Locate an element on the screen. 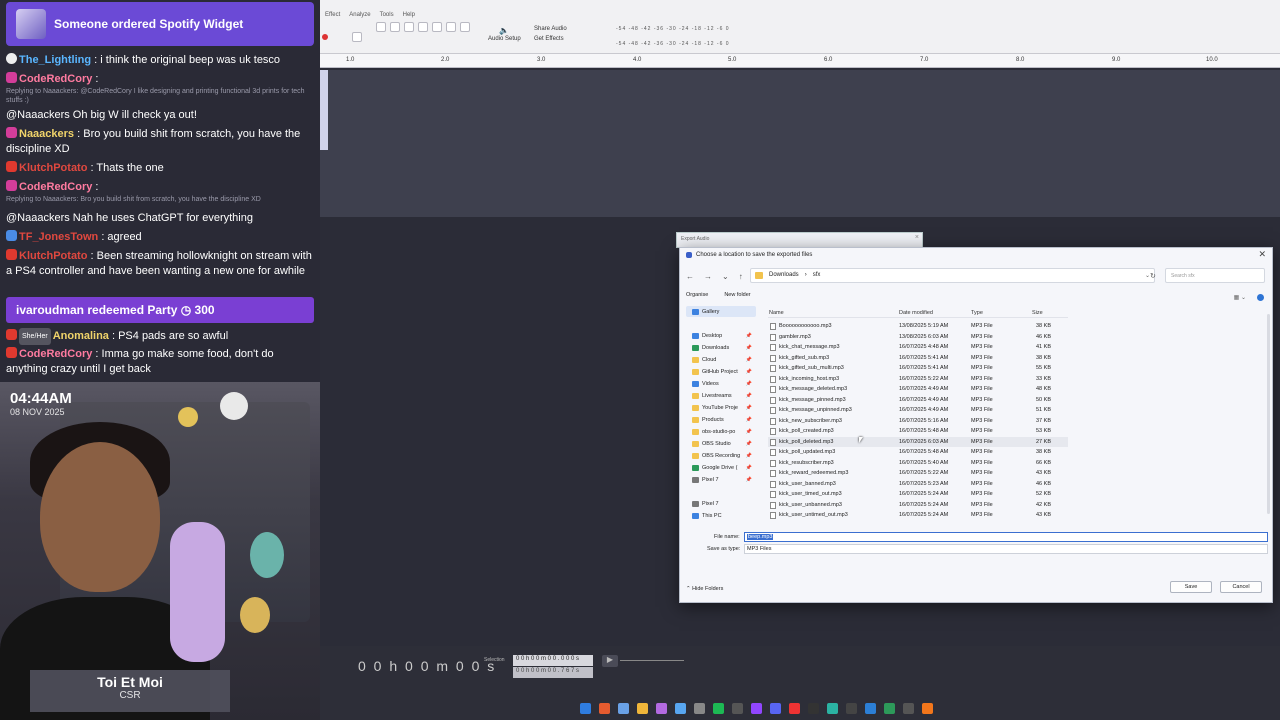 This screenshot has width=1280, height=720. sidebar-item-cloud: Cloud 📌 is located at coordinates (721, 359).